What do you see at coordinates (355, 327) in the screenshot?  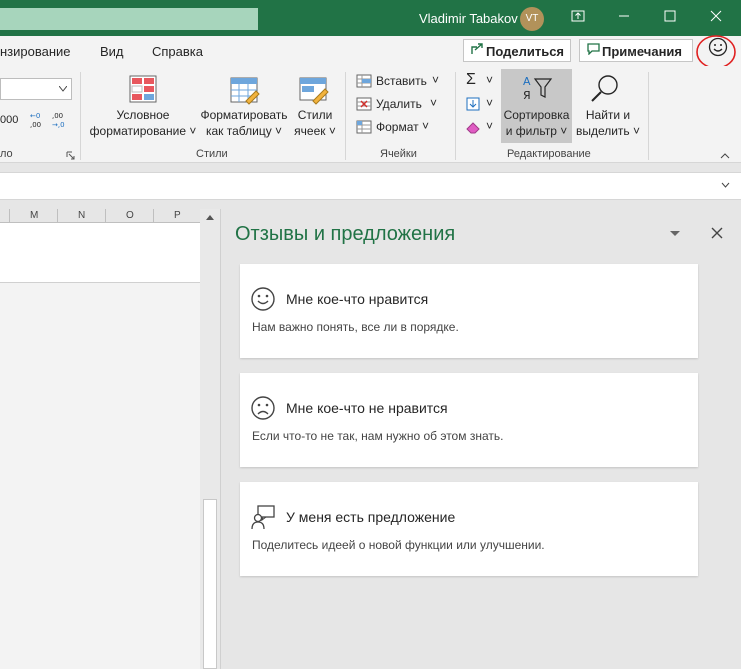 I see `card-subtitle: Нам важно понять, все ли в порядке.` at bounding box center [355, 327].